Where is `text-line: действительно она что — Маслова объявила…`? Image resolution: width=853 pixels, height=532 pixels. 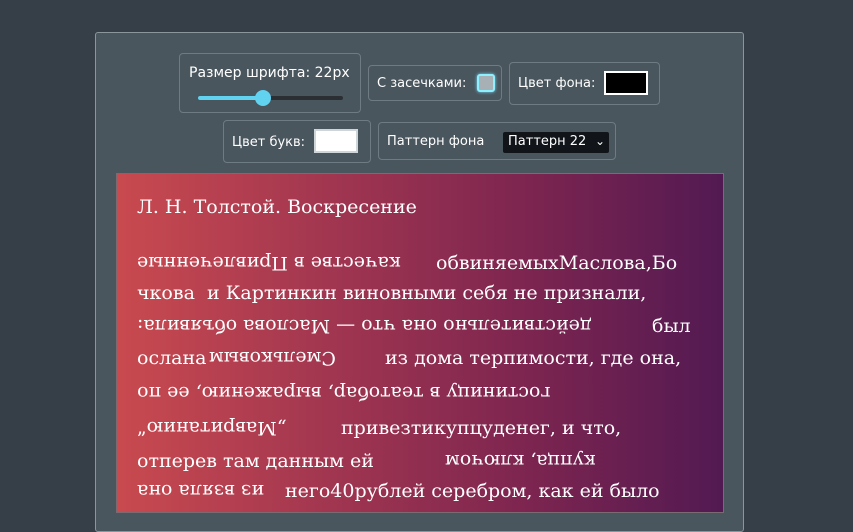
text-line: действительно она что — Маслова объявила… is located at coordinates (420, 329).